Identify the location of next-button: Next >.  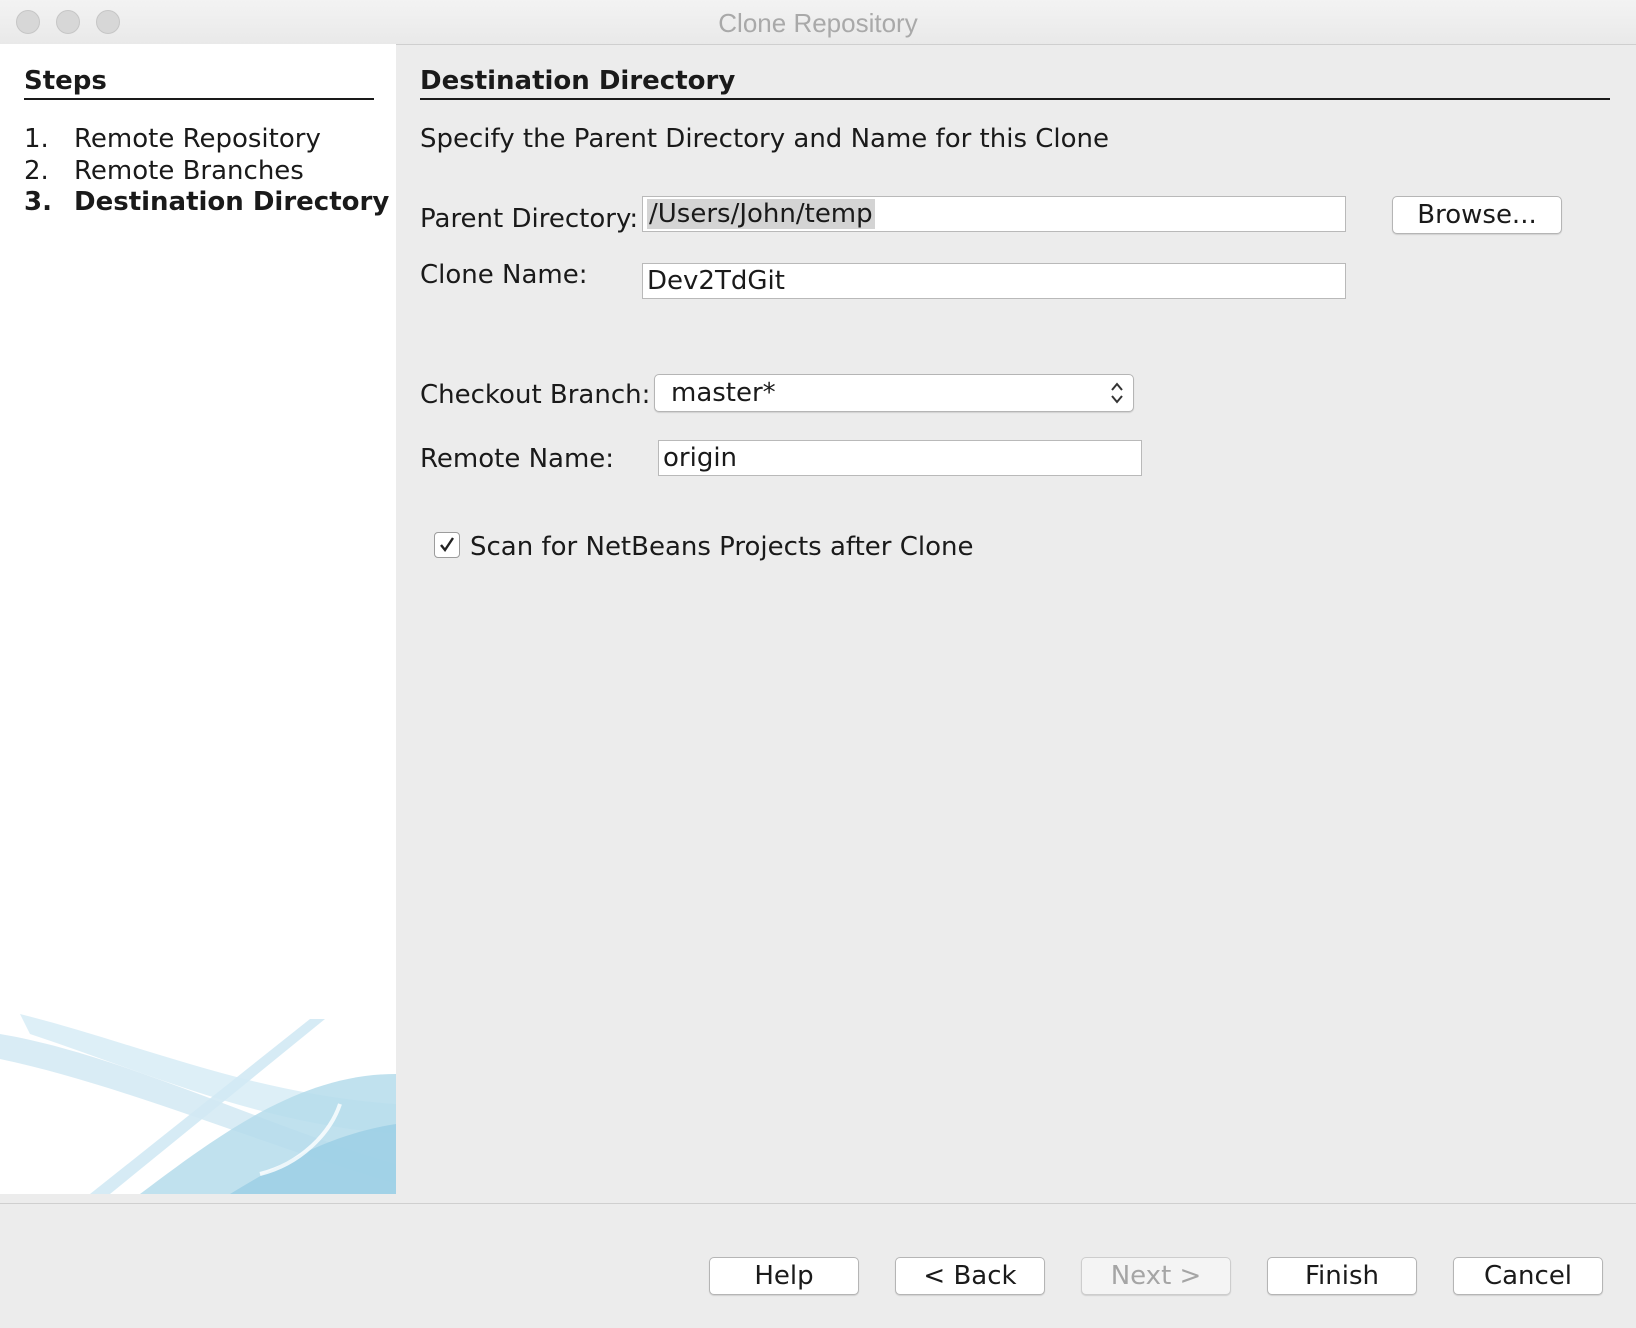
(1156, 1276).